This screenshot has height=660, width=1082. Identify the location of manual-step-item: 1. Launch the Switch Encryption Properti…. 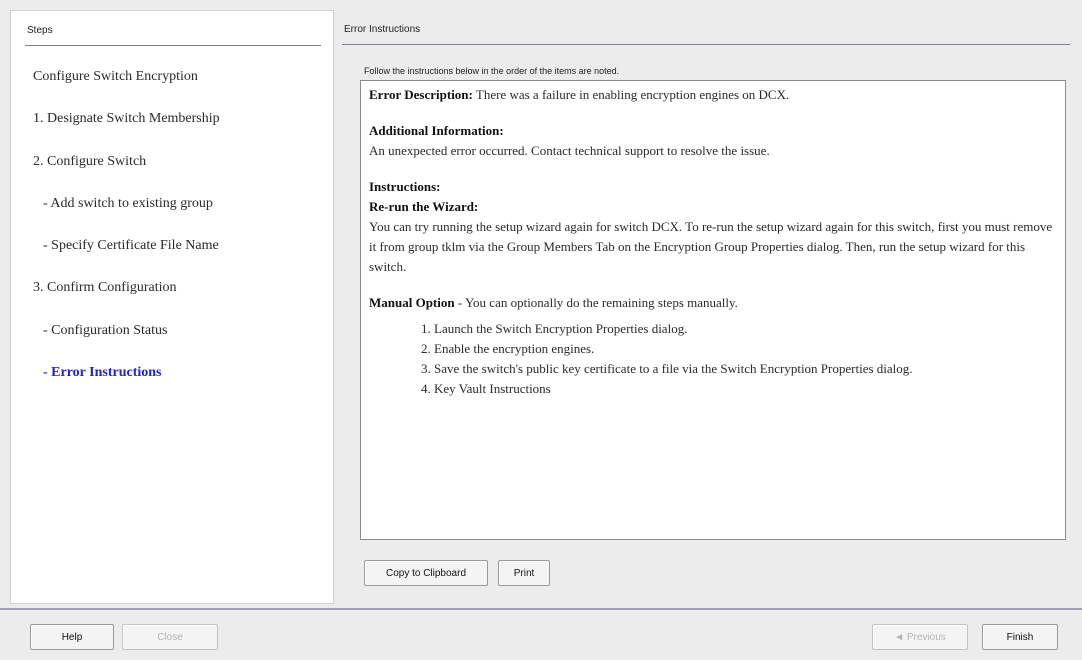
(554, 328).